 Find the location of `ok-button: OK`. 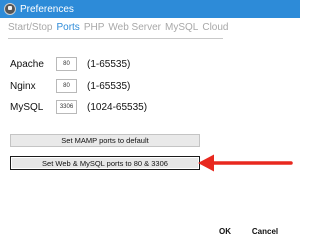

ok-button: OK is located at coordinates (225, 231).